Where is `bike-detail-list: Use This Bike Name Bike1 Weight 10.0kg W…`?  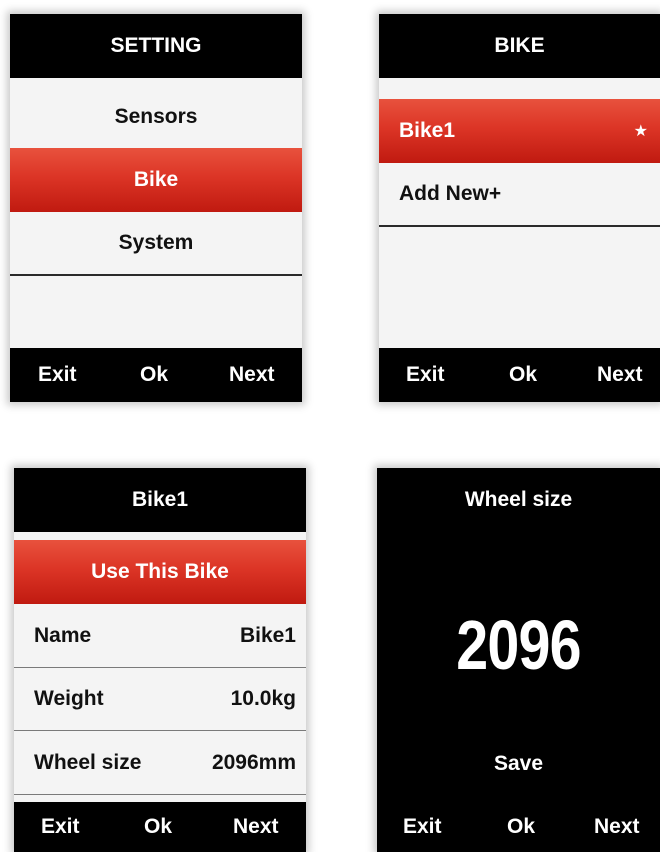 bike-detail-list: Use This Bike Name Bike1 Weight 10.0kg W… is located at coordinates (160, 667).